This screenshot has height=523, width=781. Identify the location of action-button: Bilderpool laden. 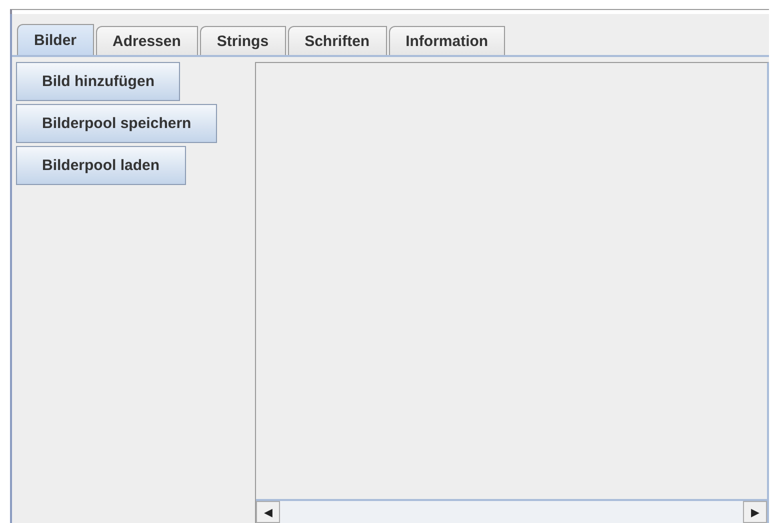
(101, 165).